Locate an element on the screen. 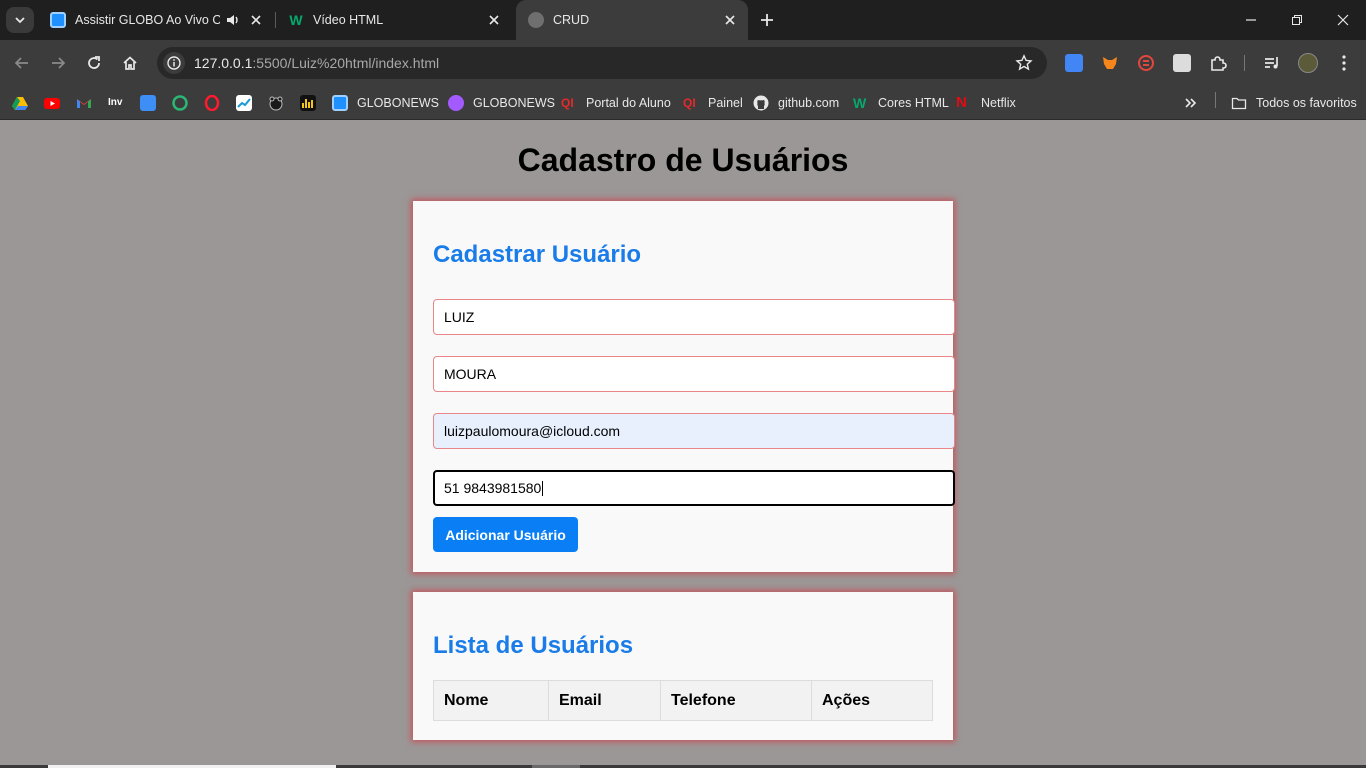  all-bookmarks-label: Todos os favoritos is located at coordinates (1306, 103).